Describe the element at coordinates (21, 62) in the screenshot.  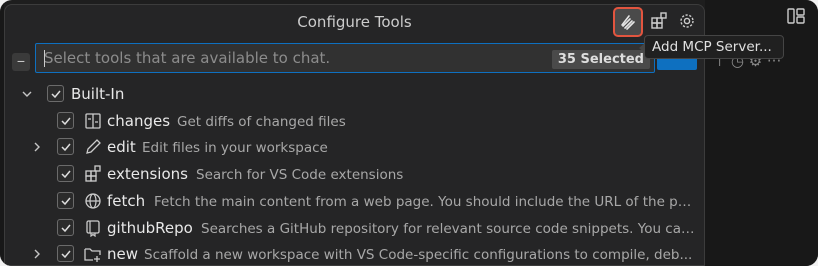
I see `collapse-all-button: −` at that location.